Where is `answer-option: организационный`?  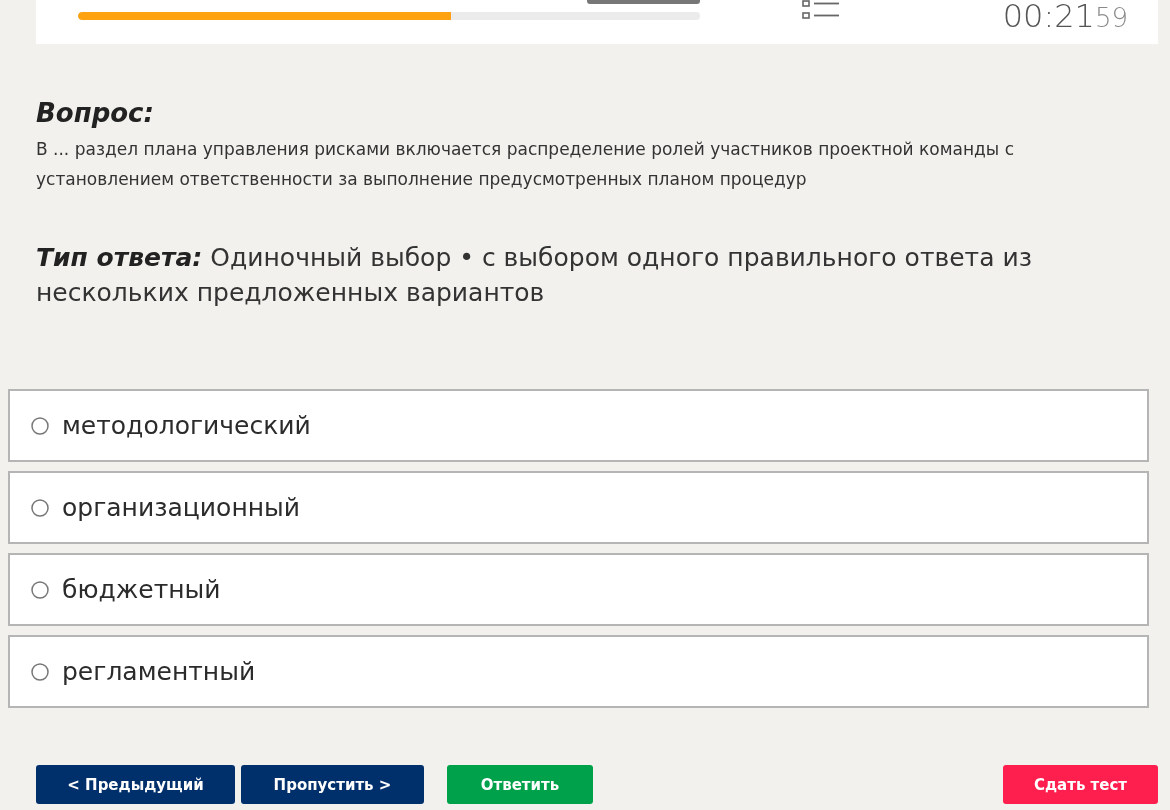
answer-option: организационный is located at coordinates (578, 507).